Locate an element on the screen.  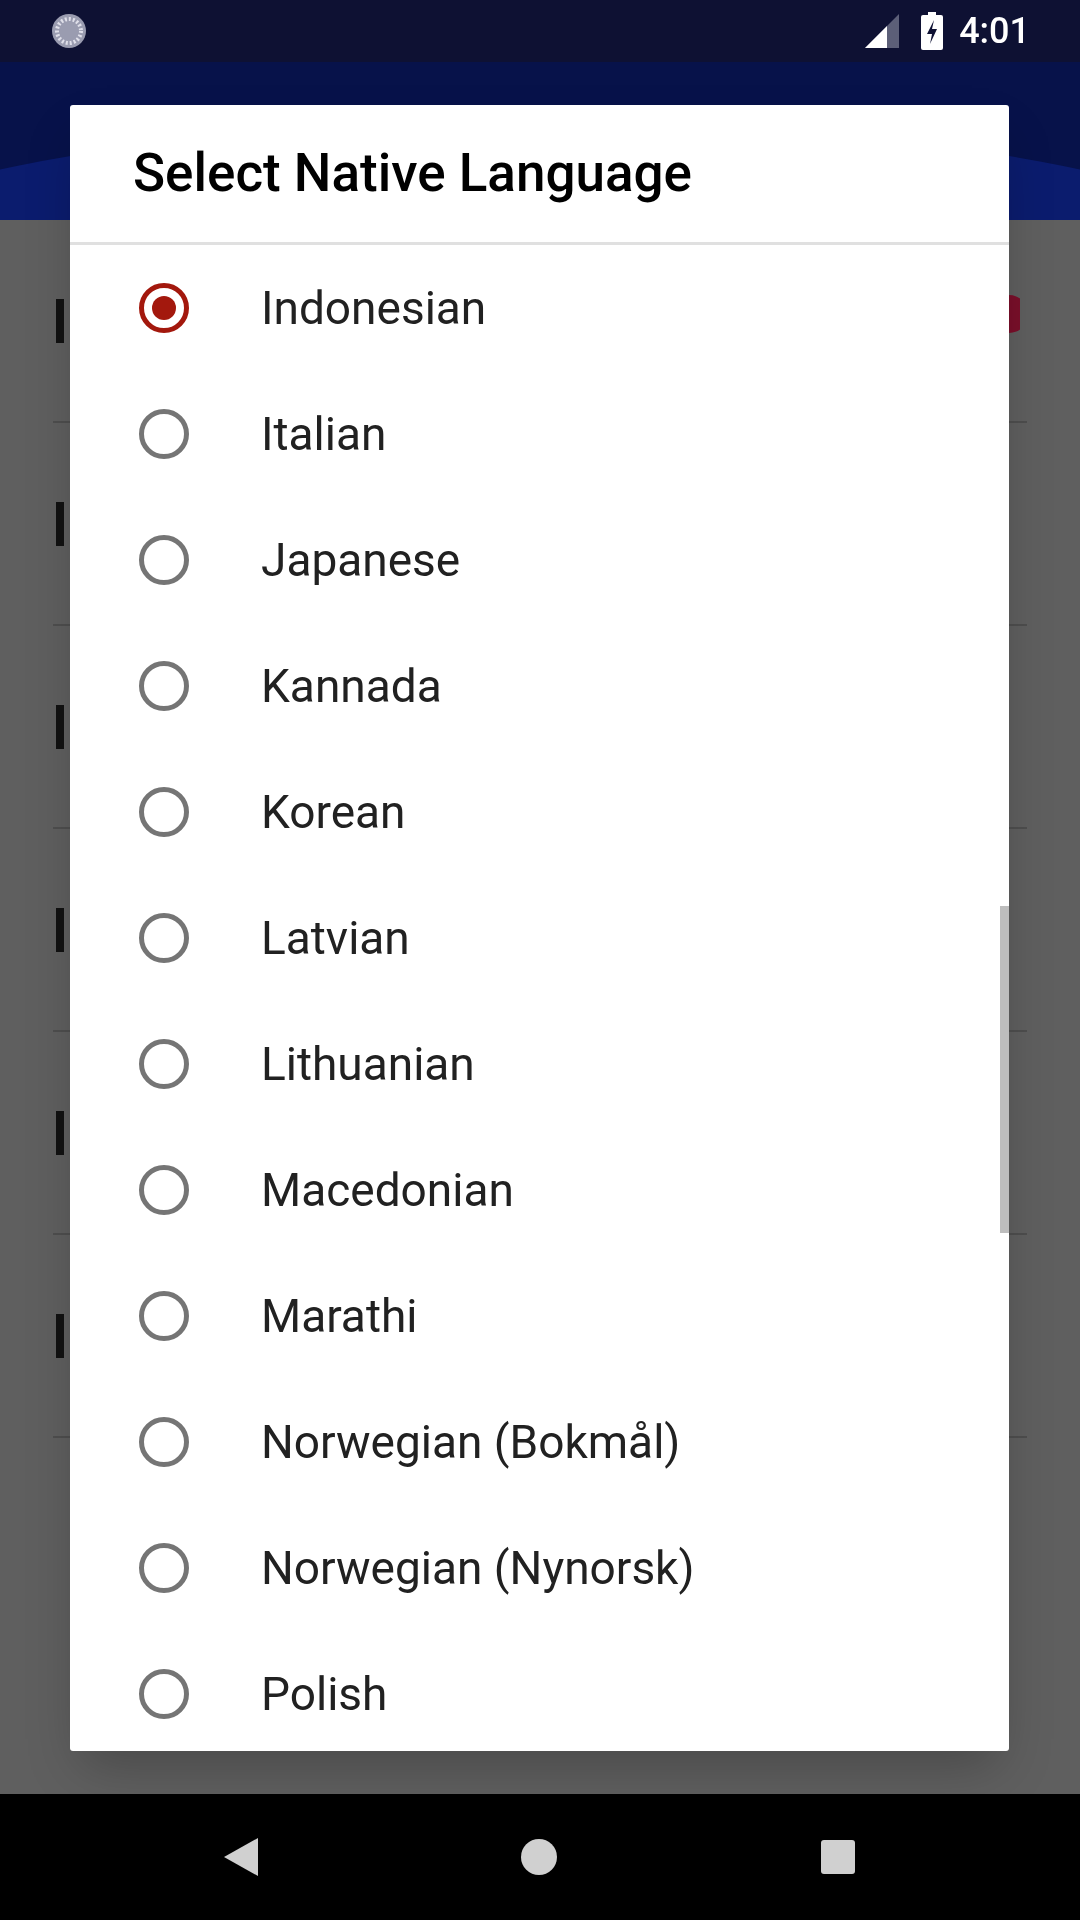
battery-icon is located at coordinates (932, 31).